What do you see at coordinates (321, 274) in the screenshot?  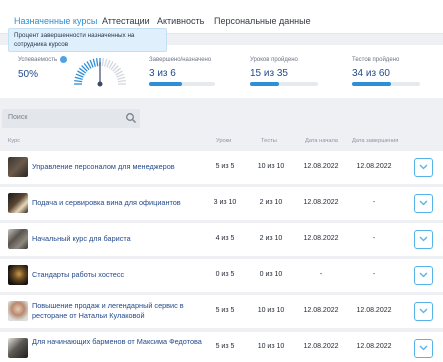 I see `start-date-cell: -` at bounding box center [321, 274].